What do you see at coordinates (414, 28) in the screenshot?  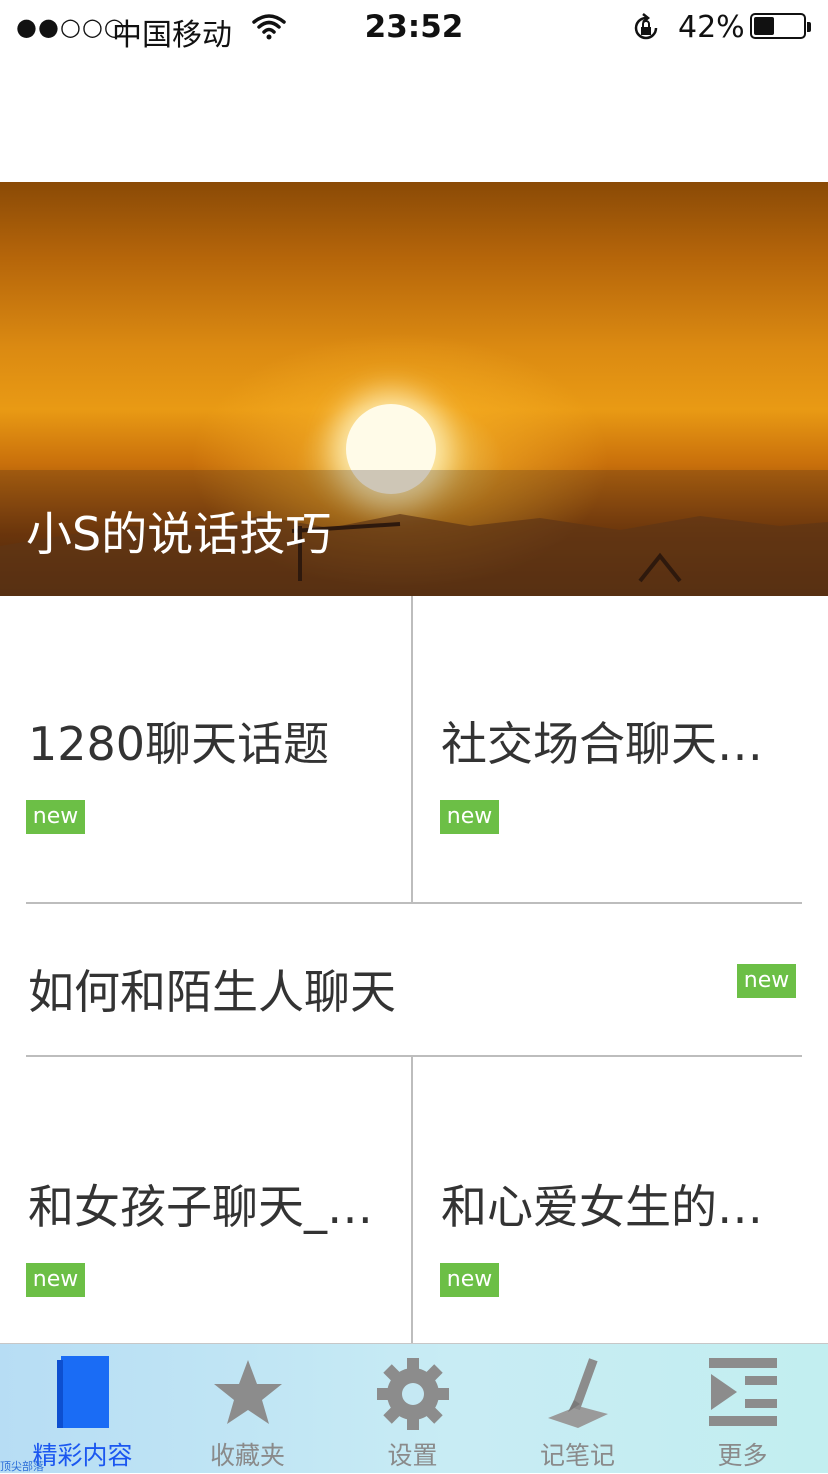 I see `status-bar: ●●○○○ 中国移动 23:52 42%` at bounding box center [414, 28].